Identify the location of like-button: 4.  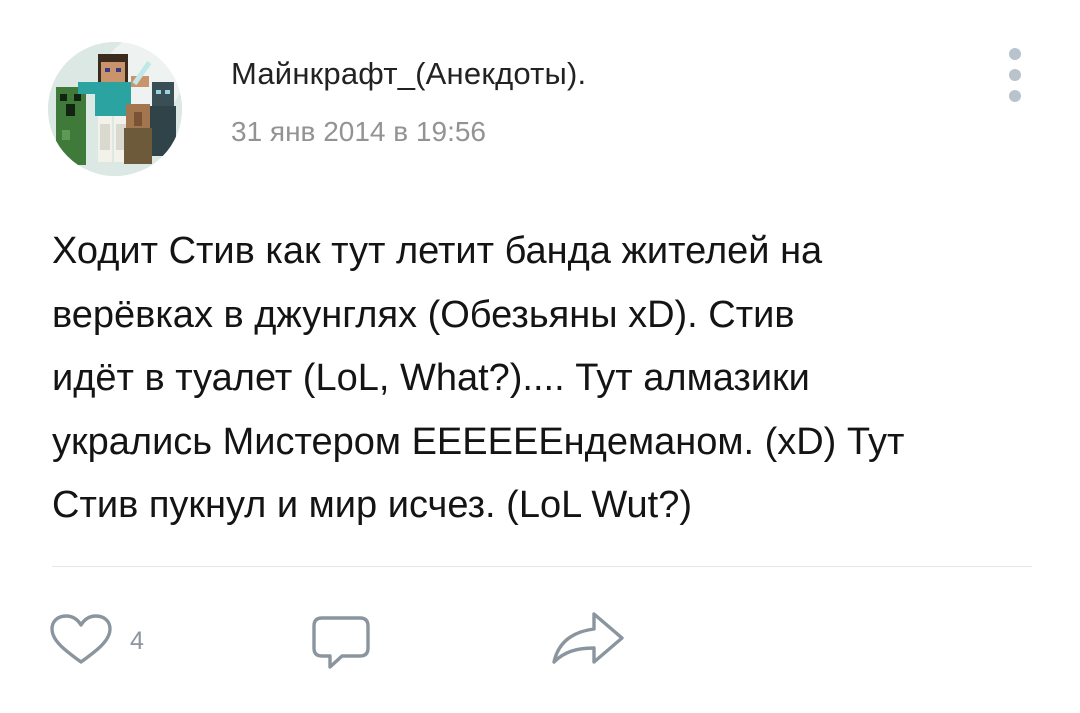
(106, 640).